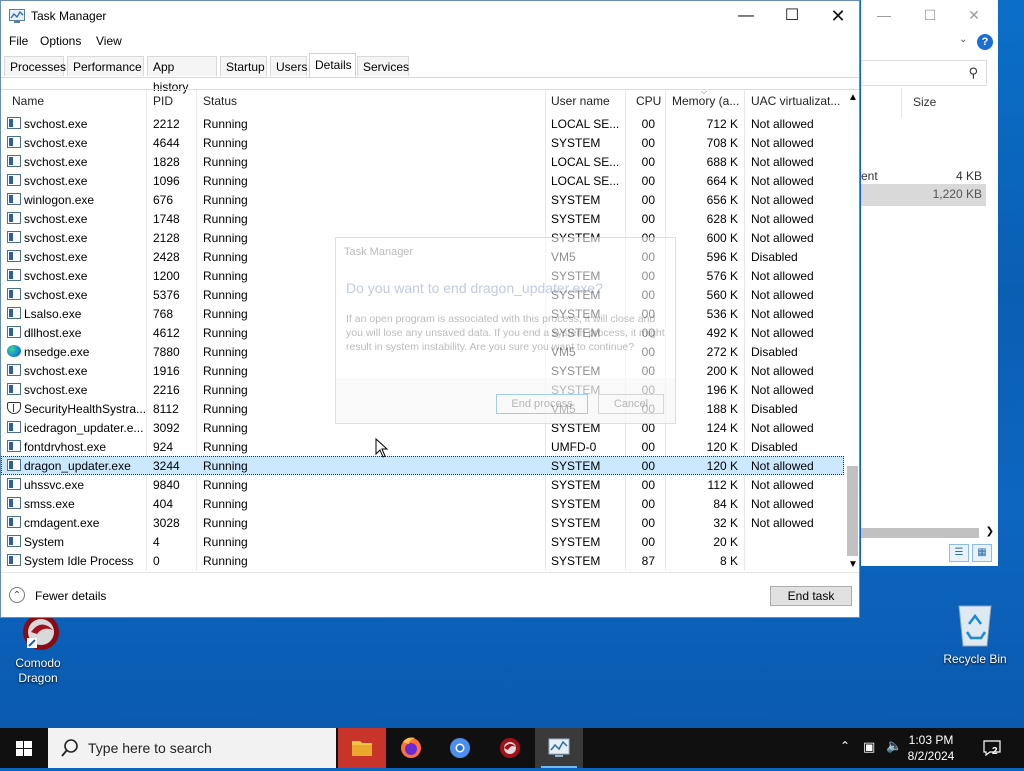 This screenshot has width=1024, height=771. Describe the element at coordinates (70, 596) in the screenshot. I see `fewer-details-link: Fewer details` at that location.